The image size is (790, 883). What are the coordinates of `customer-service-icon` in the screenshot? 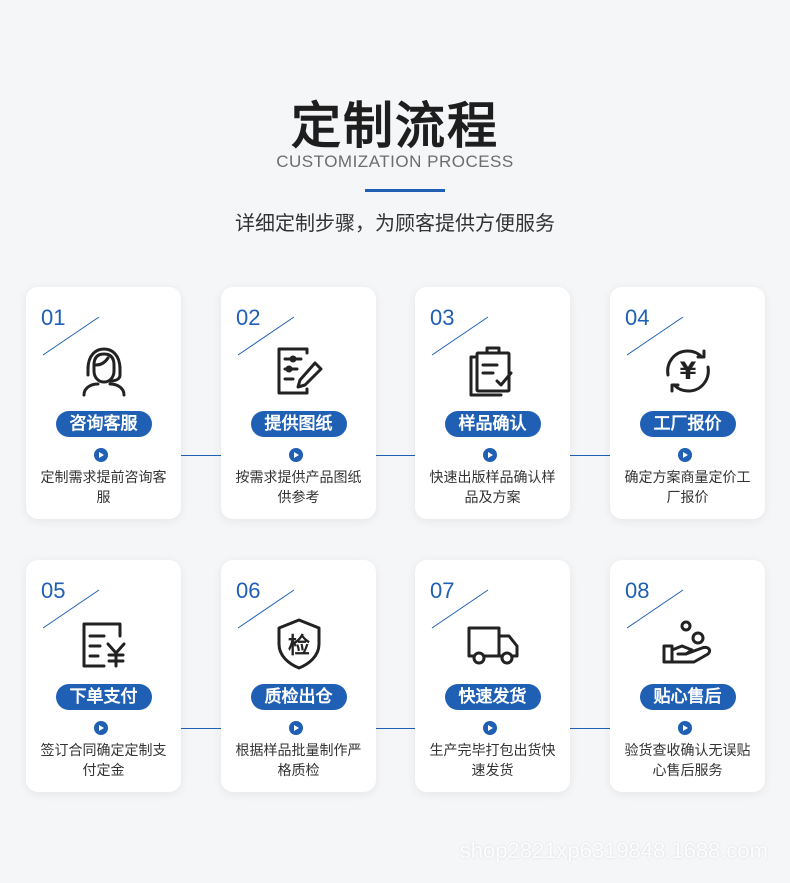 It's located at (104, 371).